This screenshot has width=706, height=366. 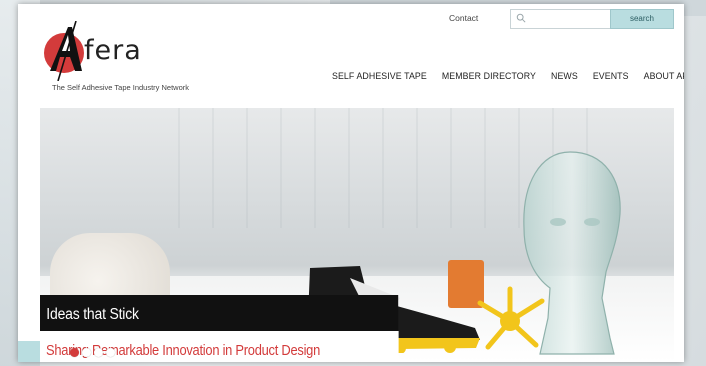 What do you see at coordinates (379, 76) in the screenshot?
I see `nav-self-adhesive-tape: SELF ADHESIVE TAPE` at bounding box center [379, 76].